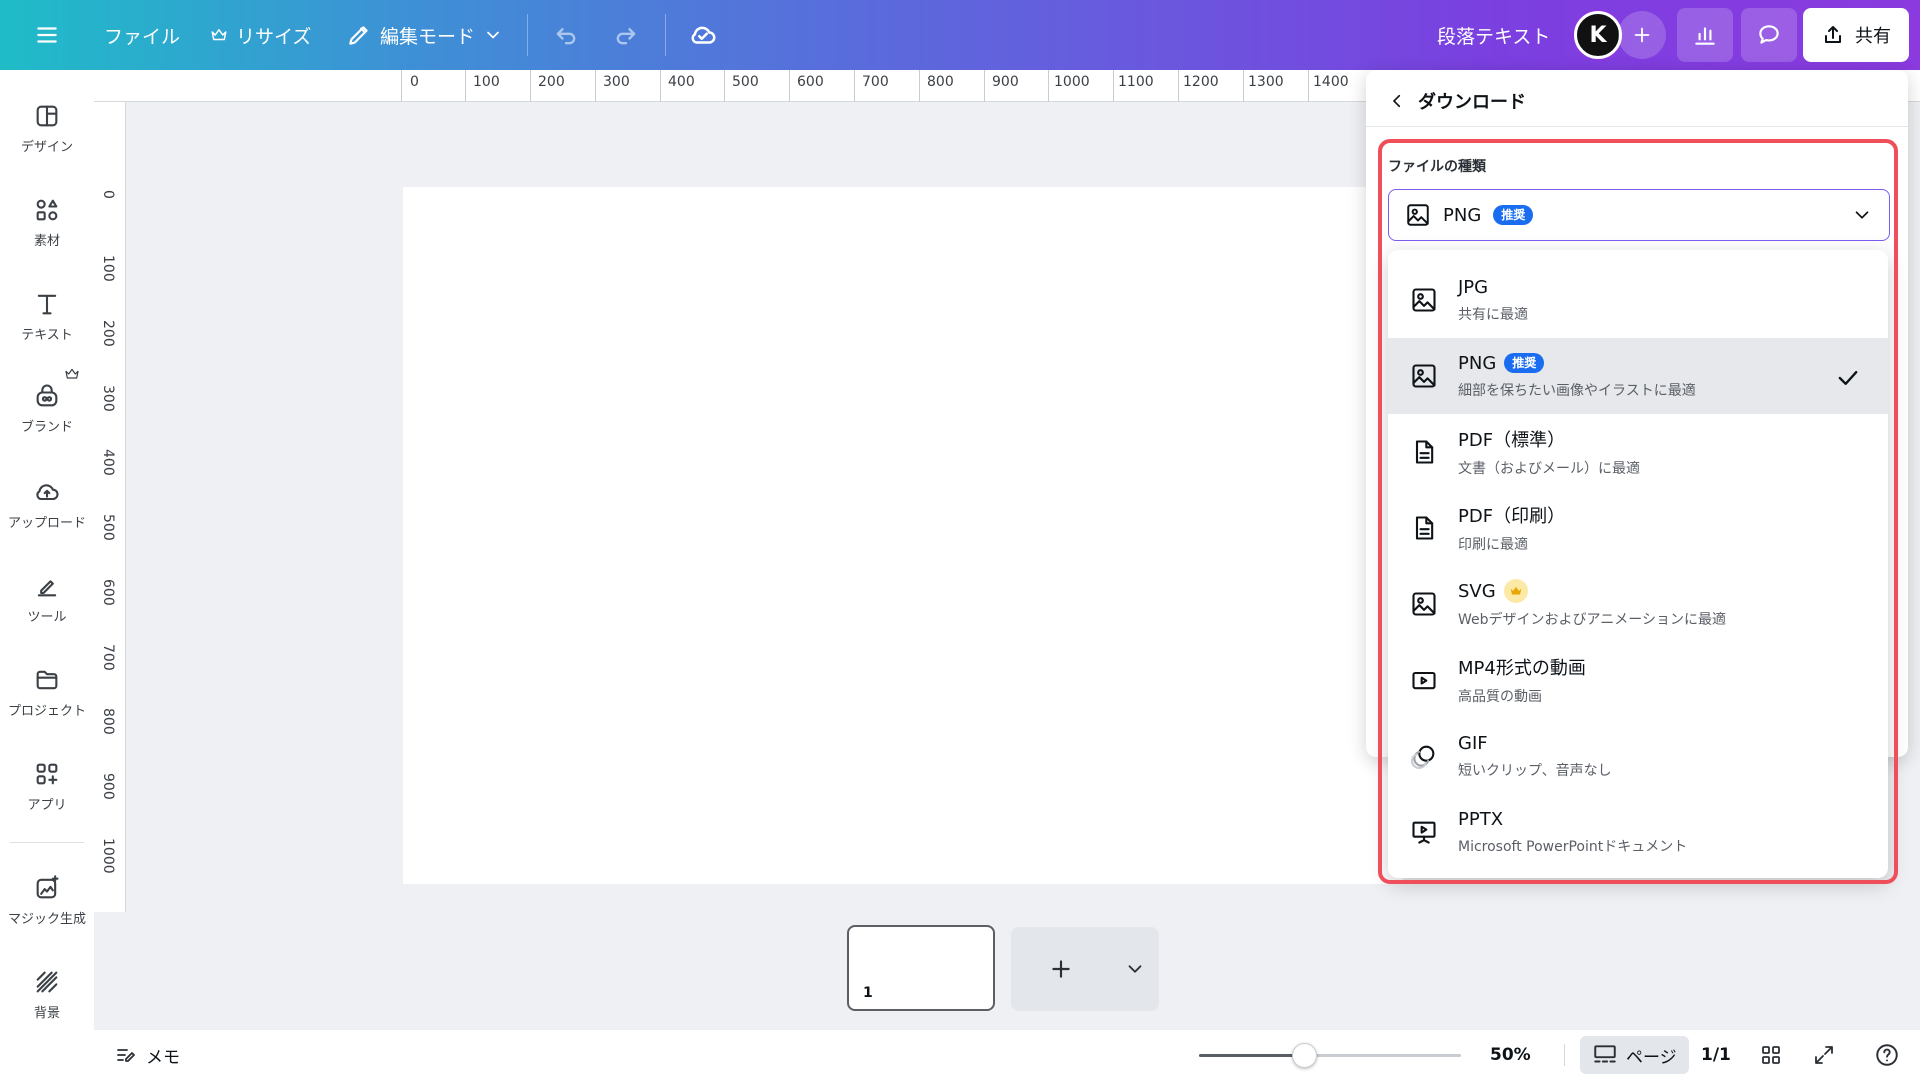 The image size is (1920, 1080). Describe the element at coordinates (1493, 314) in the screenshot. I see `option-description: 共有に最適` at that location.